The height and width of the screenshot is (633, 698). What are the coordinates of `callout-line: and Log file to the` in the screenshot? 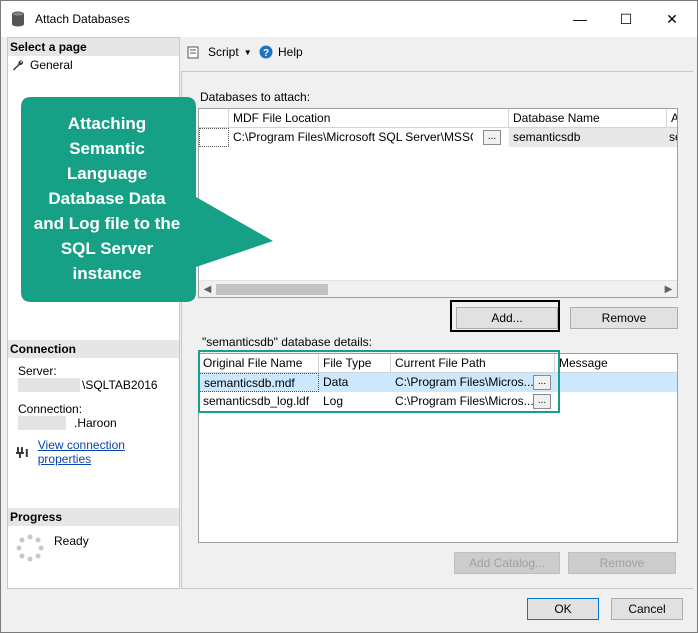 It's located at (107, 223).